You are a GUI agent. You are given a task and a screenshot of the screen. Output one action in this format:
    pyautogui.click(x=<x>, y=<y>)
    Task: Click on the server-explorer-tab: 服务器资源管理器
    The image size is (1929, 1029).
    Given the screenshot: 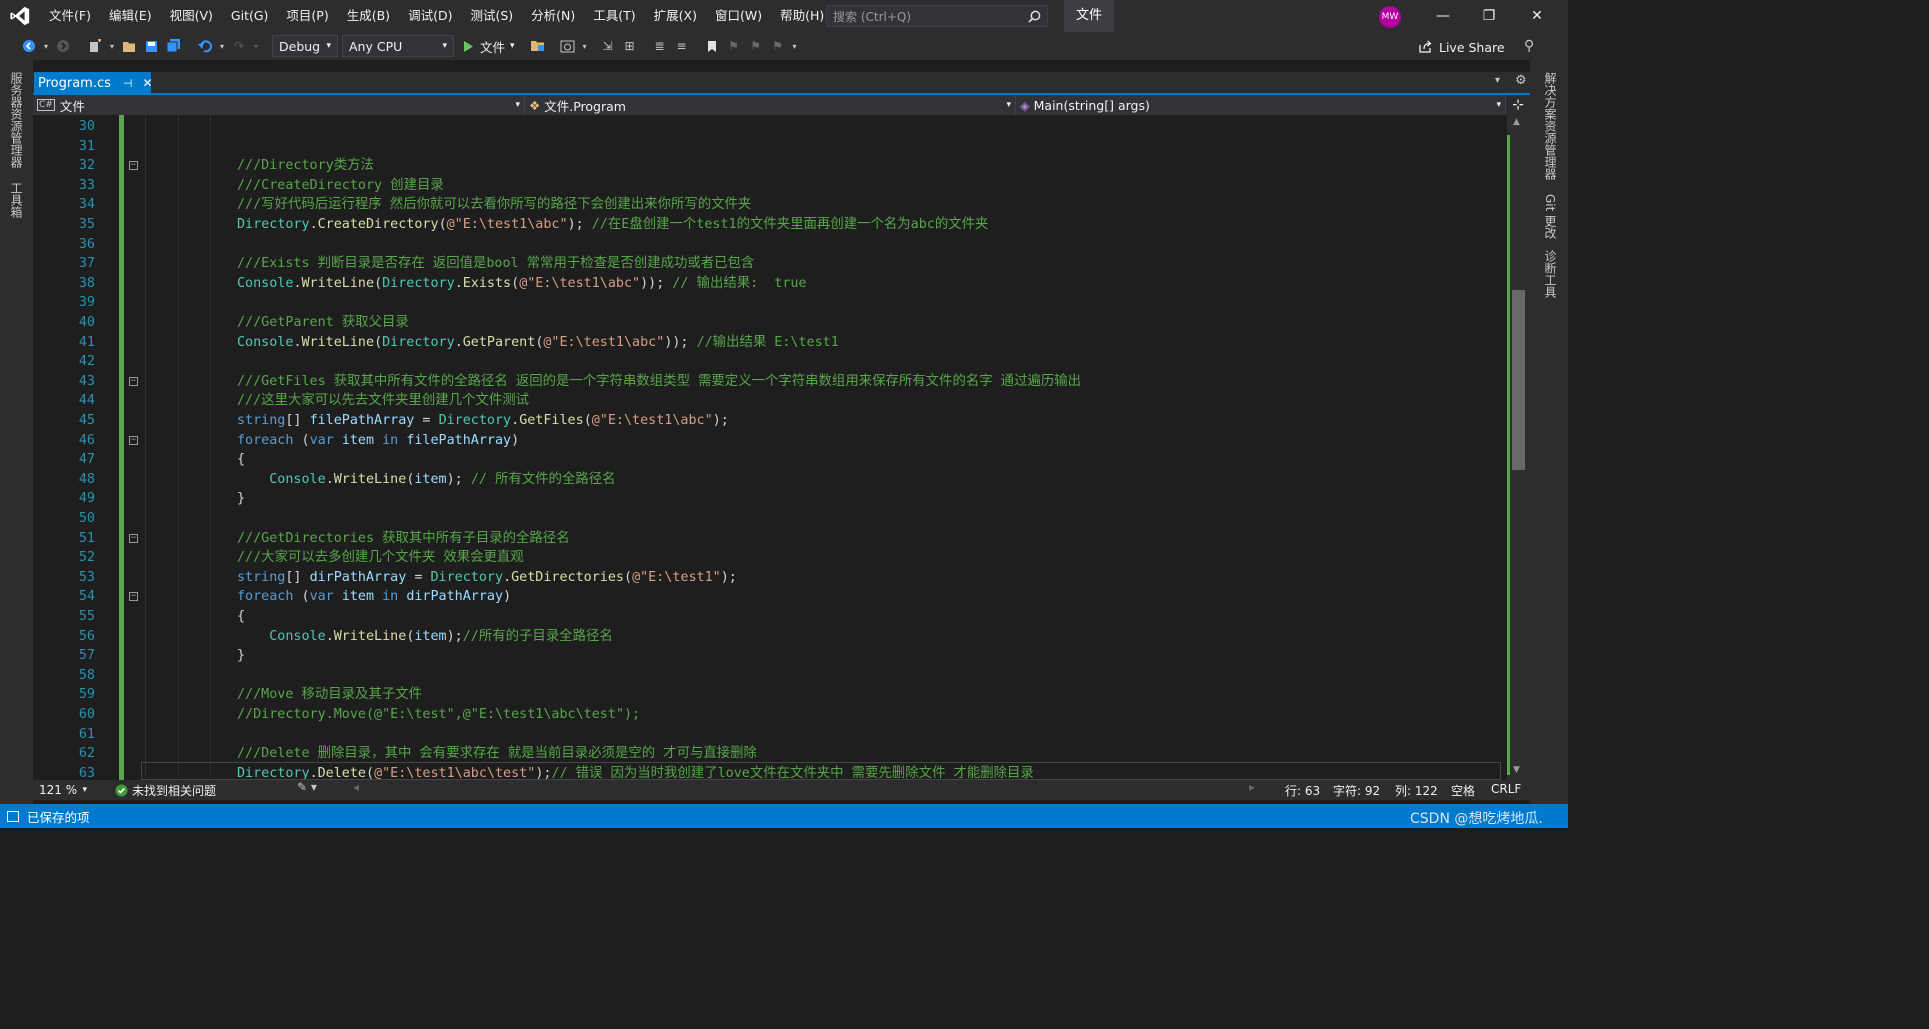 What is the action you would take?
    pyautogui.click(x=16, y=120)
    